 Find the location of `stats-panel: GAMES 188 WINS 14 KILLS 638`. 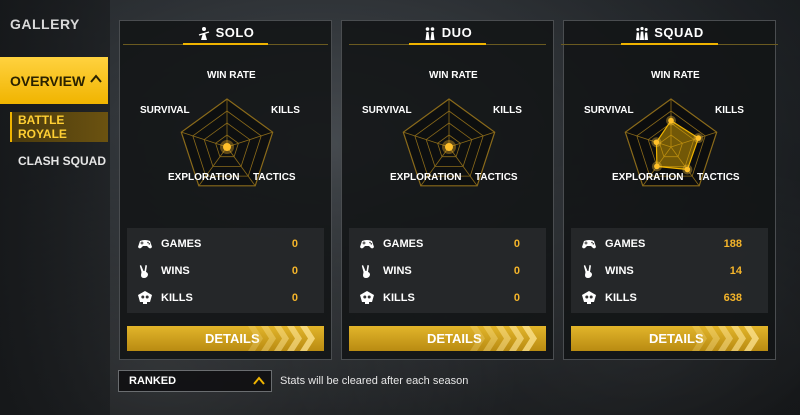

stats-panel: GAMES 188 WINS 14 KILLS 638 is located at coordinates (669, 270).